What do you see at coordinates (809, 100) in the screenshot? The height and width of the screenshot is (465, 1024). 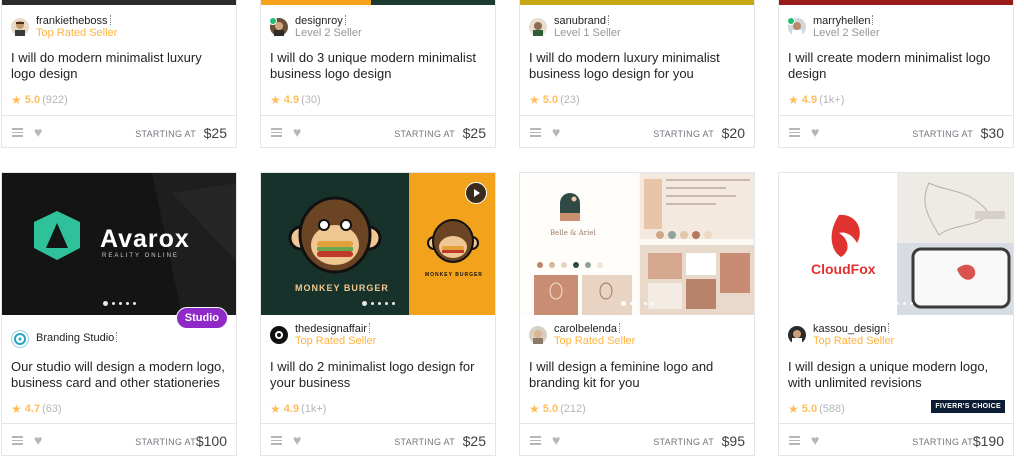 I see `rating-value: 4.9` at bounding box center [809, 100].